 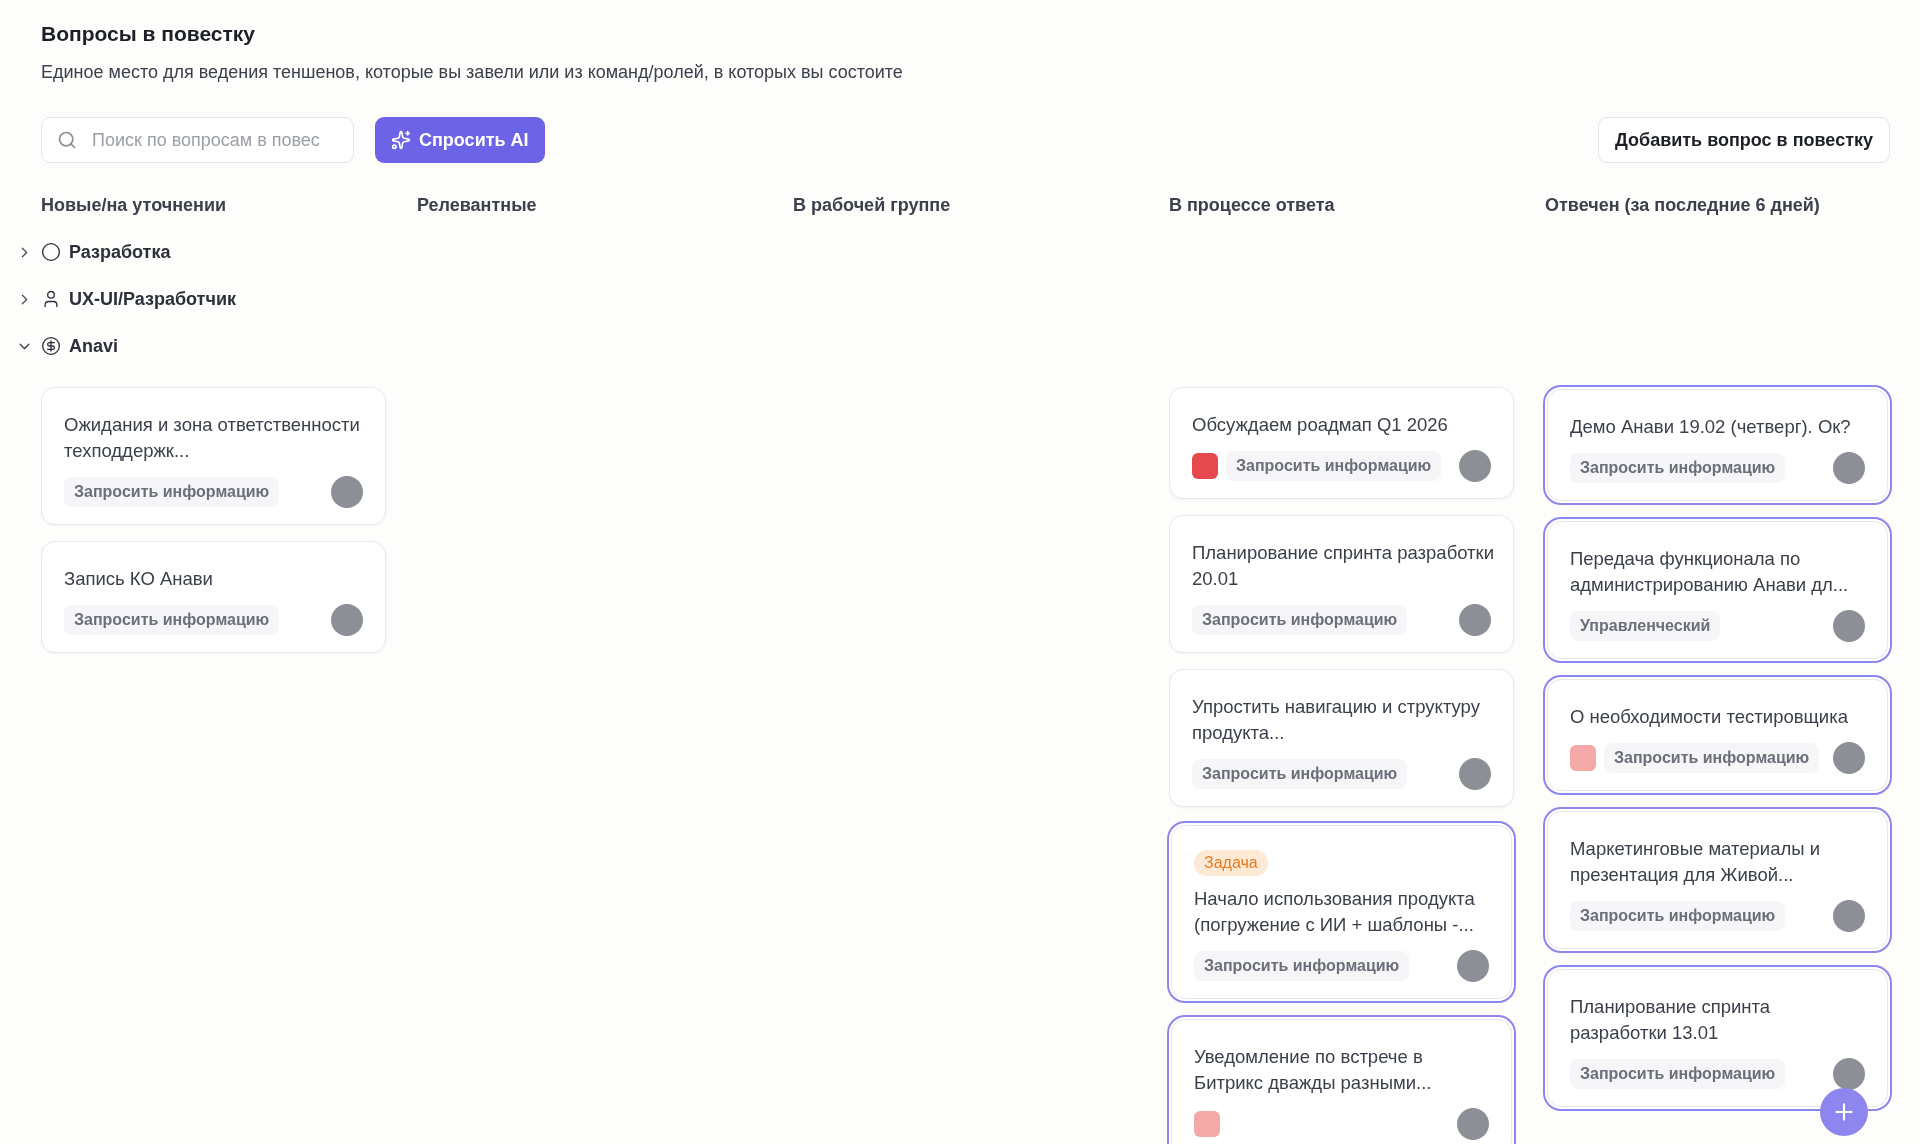 What do you see at coordinates (1844, 1112) in the screenshot?
I see `add-button` at bounding box center [1844, 1112].